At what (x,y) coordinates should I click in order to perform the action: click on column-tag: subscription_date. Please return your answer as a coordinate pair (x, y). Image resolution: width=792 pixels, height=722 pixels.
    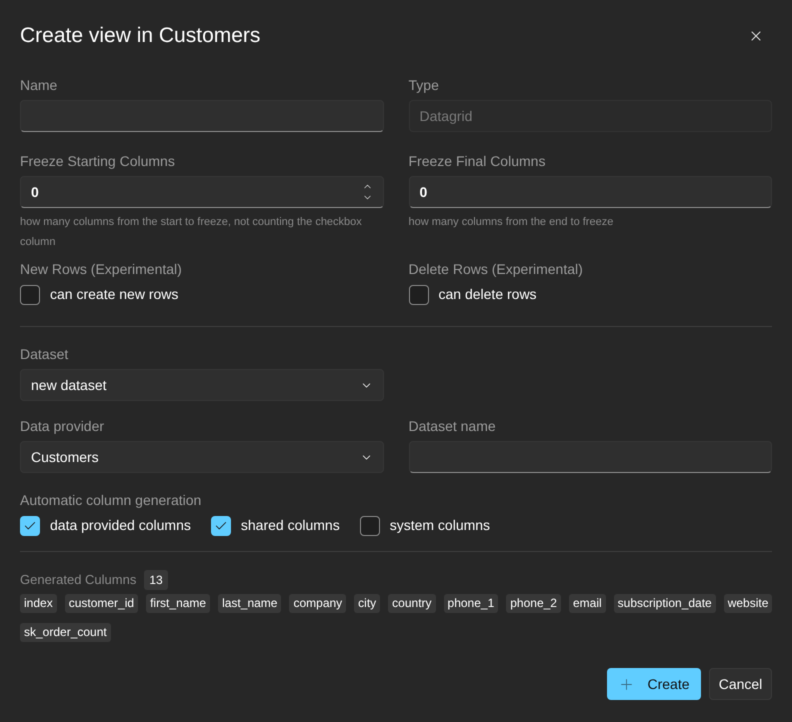
    Looking at the image, I should click on (665, 603).